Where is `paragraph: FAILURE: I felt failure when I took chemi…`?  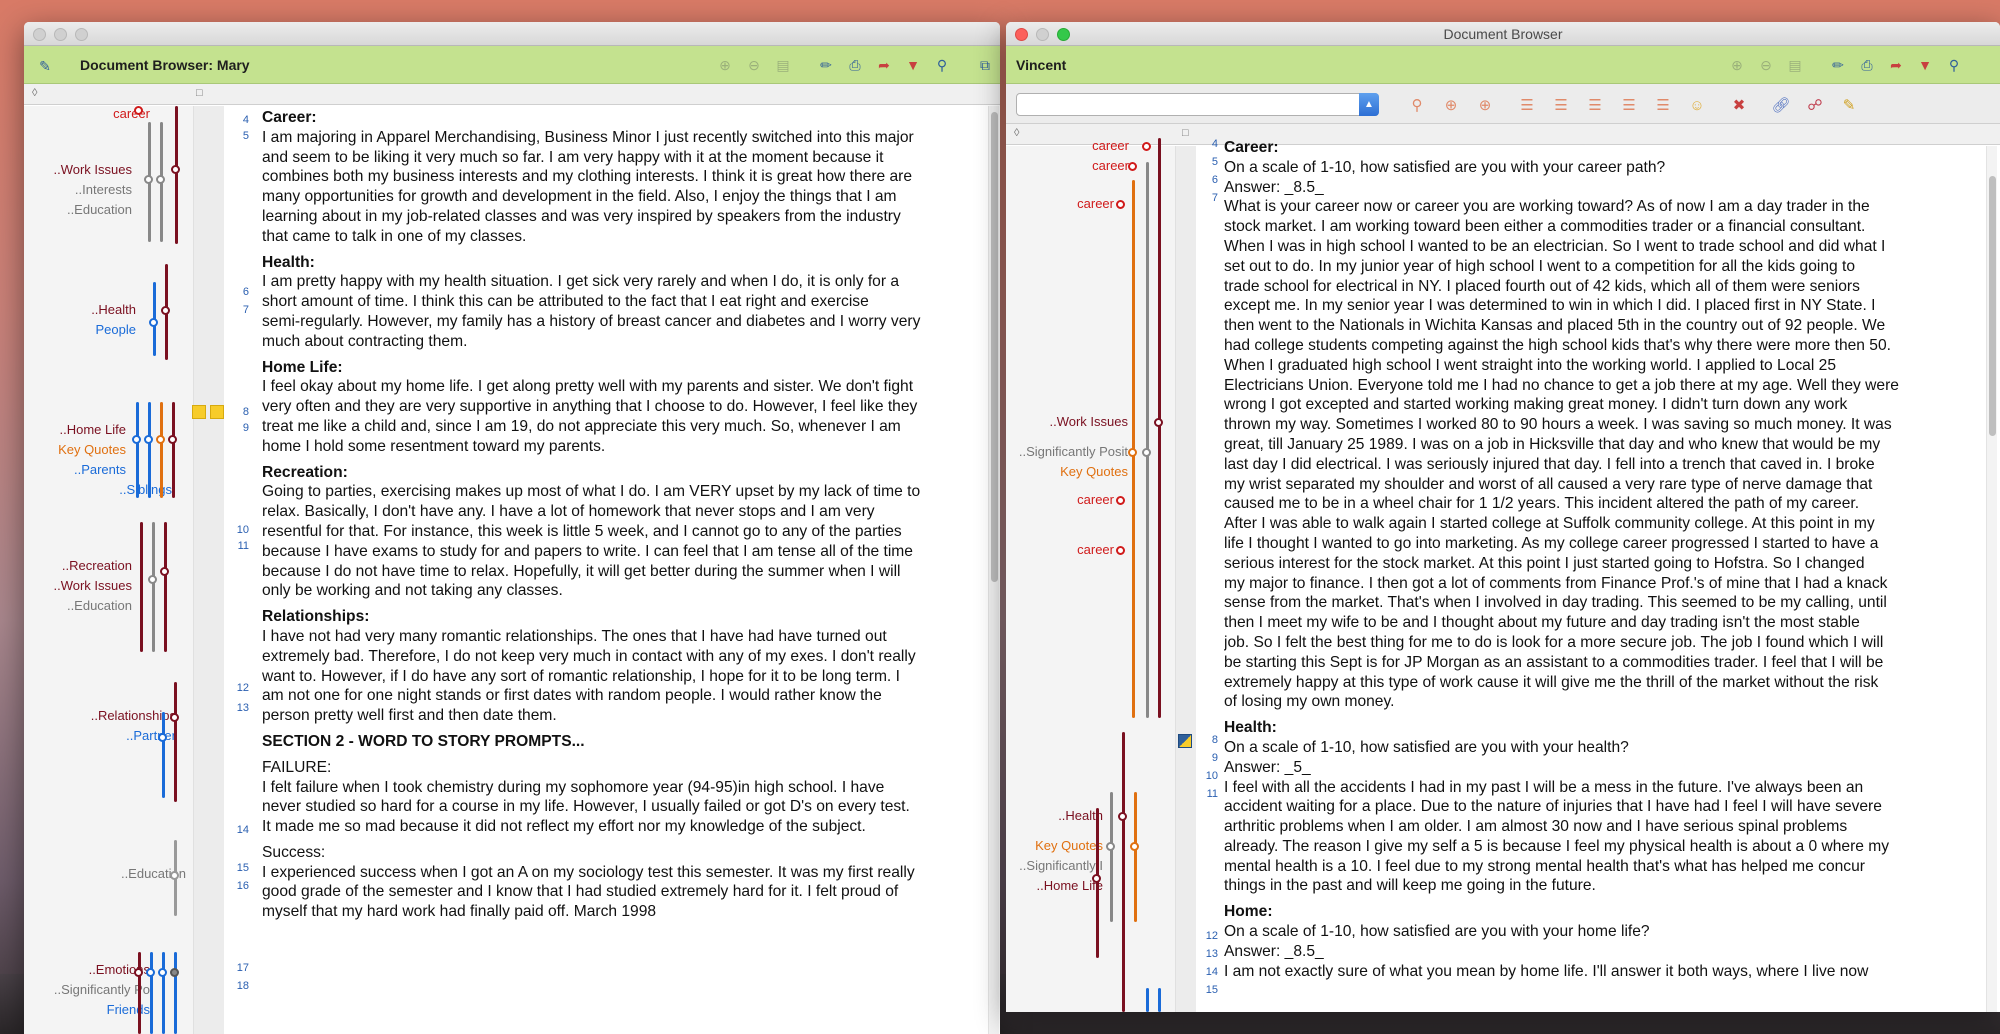 paragraph: FAILURE: I felt failure when I took chemi… is located at coordinates (623, 797).